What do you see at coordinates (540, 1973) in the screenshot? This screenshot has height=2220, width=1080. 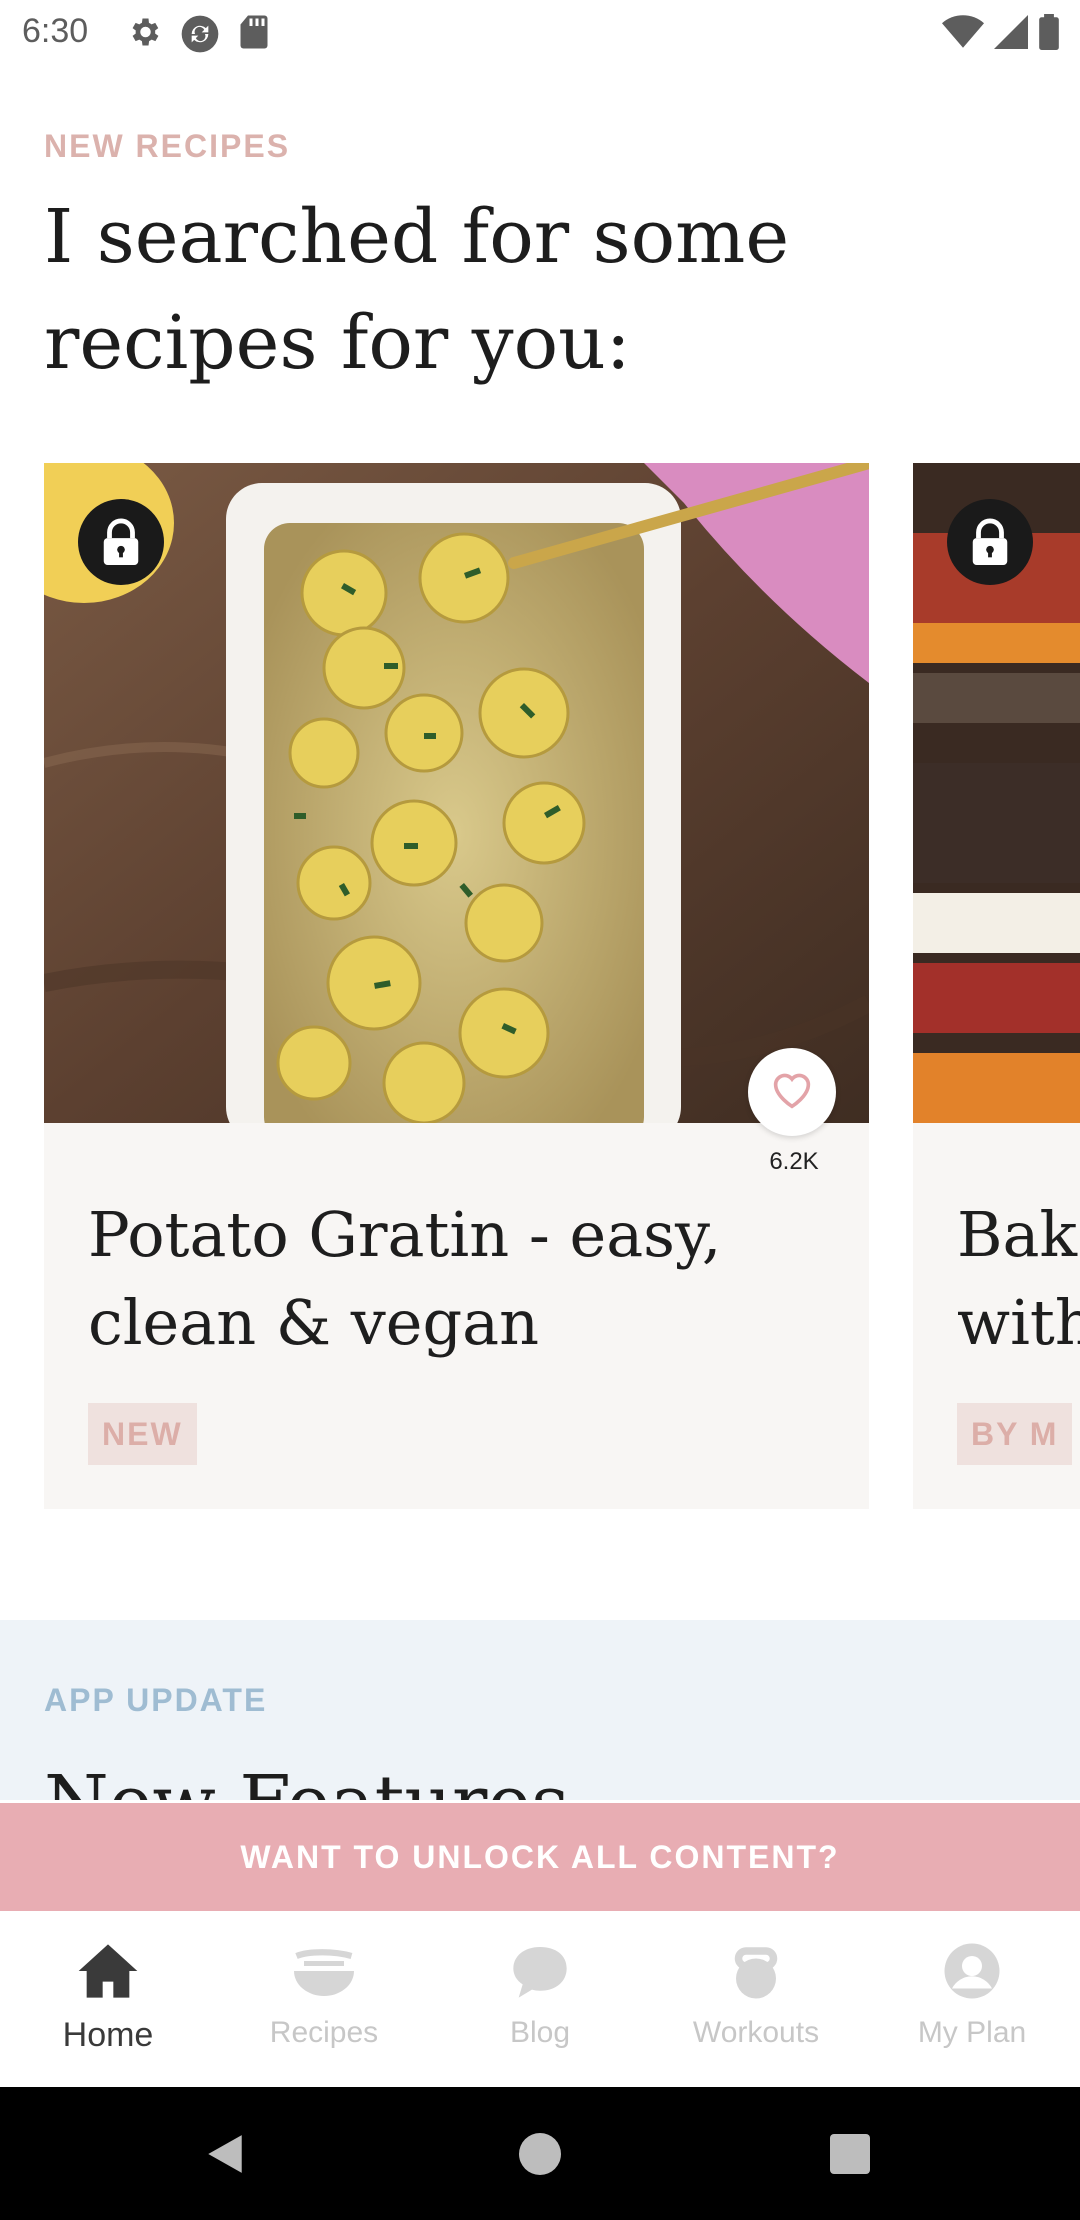 I see `chat-bubble-icon` at bounding box center [540, 1973].